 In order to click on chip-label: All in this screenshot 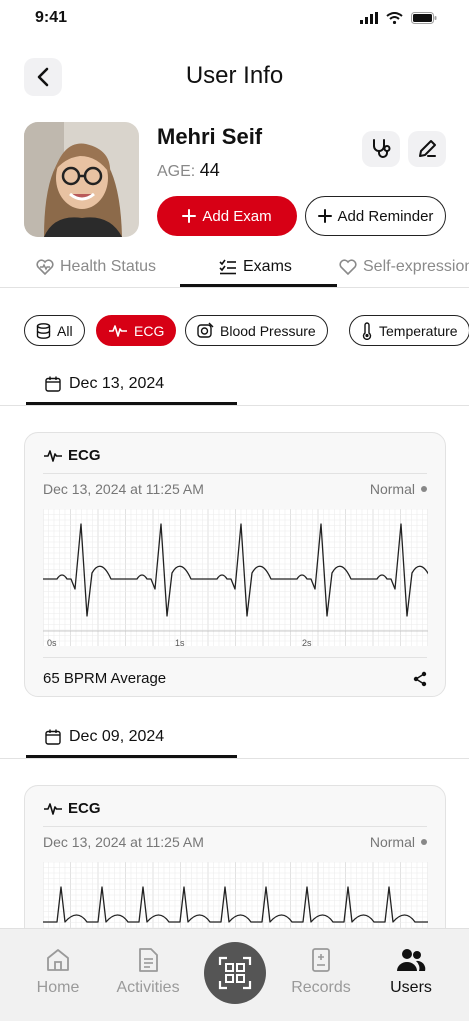, I will do `click(65, 330)`.